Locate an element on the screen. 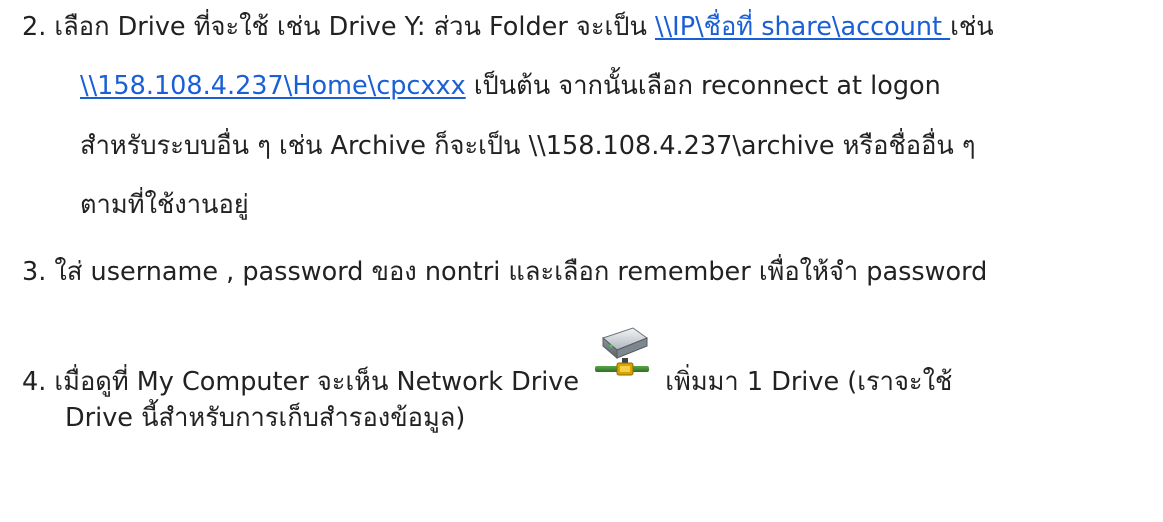 Image resolution: width=1163 pixels, height=522 pixels. share-path-link: \\IP\ชื่อที่ share\account is located at coordinates (802, 27).